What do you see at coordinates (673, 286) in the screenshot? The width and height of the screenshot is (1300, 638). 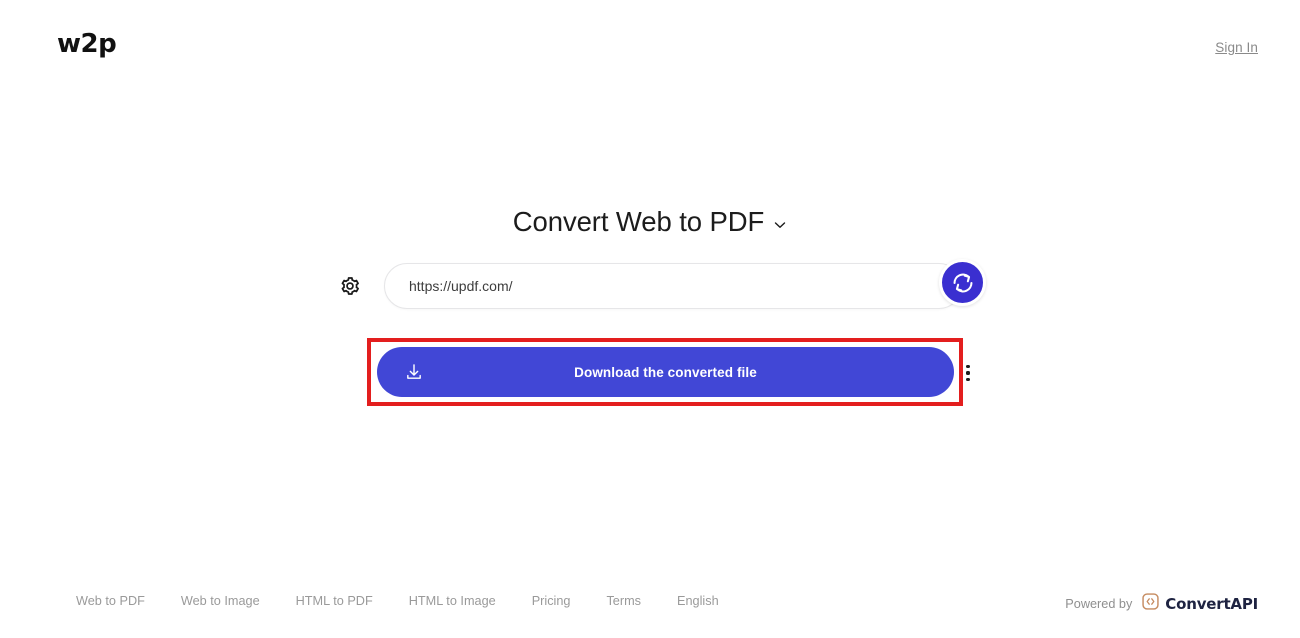 I see `url-input` at bounding box center [673, 286].